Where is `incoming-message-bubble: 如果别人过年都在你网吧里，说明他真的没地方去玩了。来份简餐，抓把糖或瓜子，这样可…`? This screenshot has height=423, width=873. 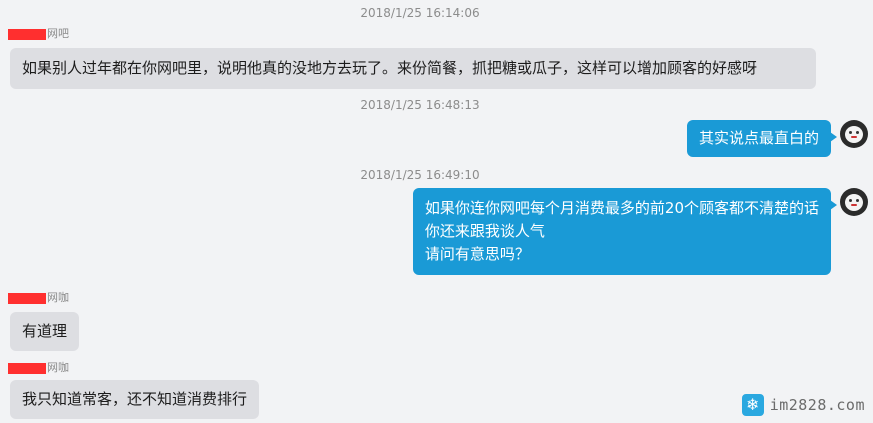
incoming-message-bubble: 如果别人过年都在你网吧里，说明他真的没地方去玩了。来份简餐，抓把糖或瓜子，这样可… is located at coordinates (413, 68).